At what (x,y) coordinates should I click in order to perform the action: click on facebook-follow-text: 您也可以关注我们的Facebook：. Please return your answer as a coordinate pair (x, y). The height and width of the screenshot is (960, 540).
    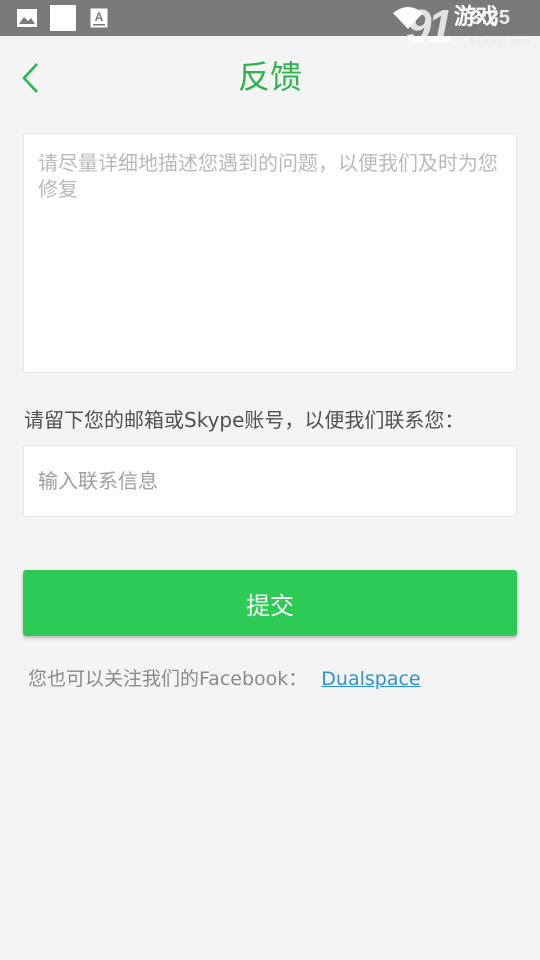
    Looking at the image, I should click on (168, 679).